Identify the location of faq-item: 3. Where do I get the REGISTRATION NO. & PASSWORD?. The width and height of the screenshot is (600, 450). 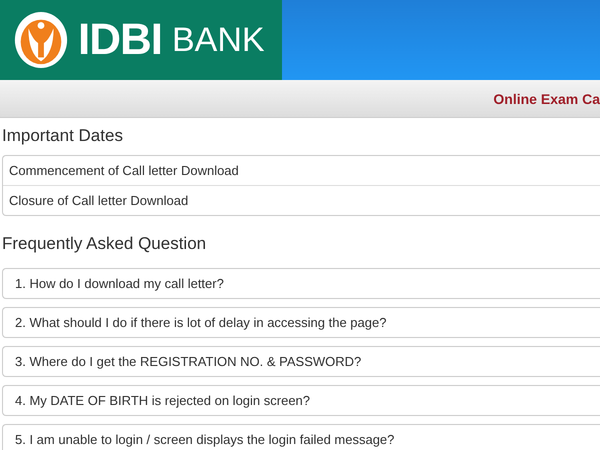
(301, 361).